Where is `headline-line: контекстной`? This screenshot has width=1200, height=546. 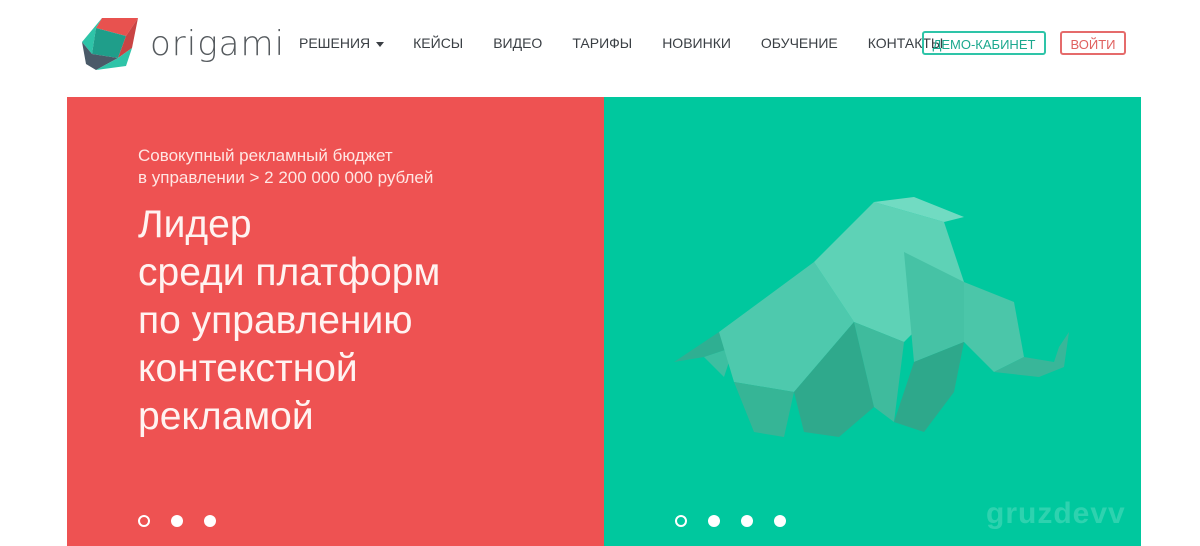
headline-line: контекстной is located at coordinates (248, 368).